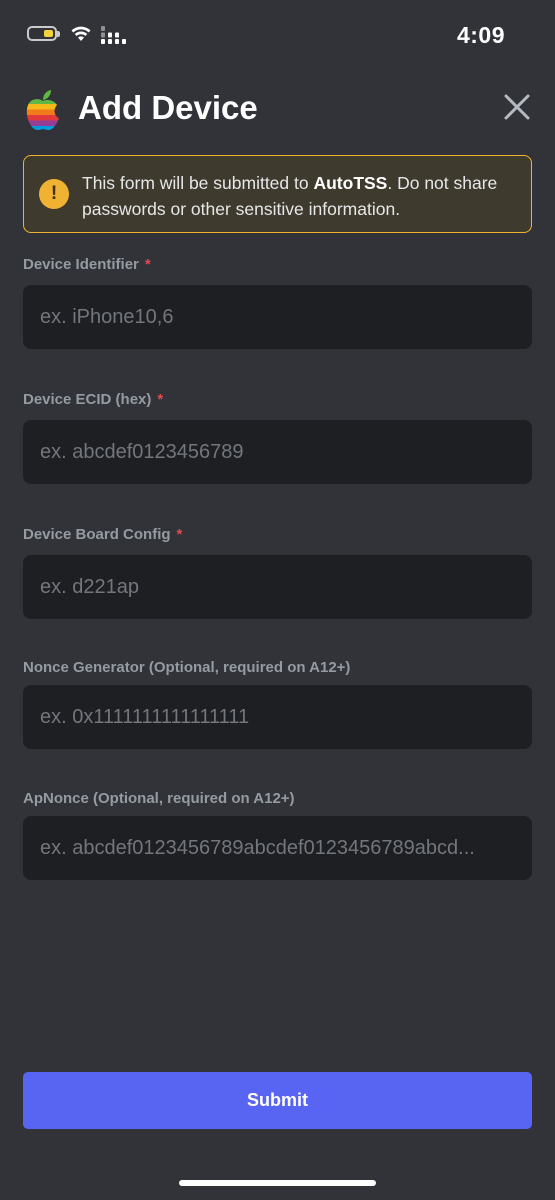 This screenshot has height=1200, width=555. I want to click on home-indicator, so click(277, 1183).